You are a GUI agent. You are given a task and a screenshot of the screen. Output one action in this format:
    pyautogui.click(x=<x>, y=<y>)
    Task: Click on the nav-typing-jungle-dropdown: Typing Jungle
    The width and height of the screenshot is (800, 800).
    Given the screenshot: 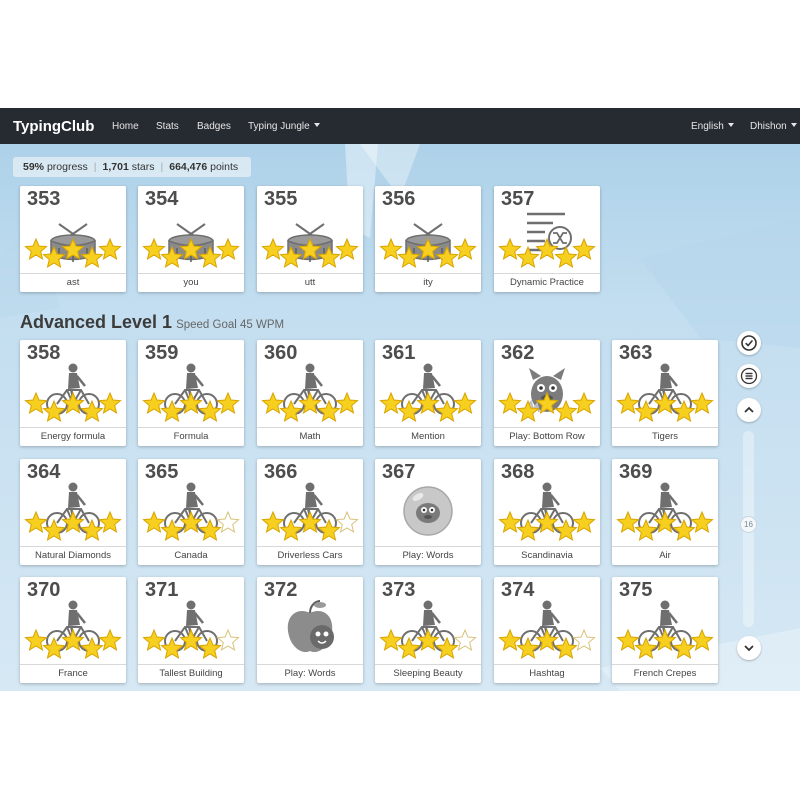 What is the action you would take?
    pyautogui.click(x=284, y=126)
    